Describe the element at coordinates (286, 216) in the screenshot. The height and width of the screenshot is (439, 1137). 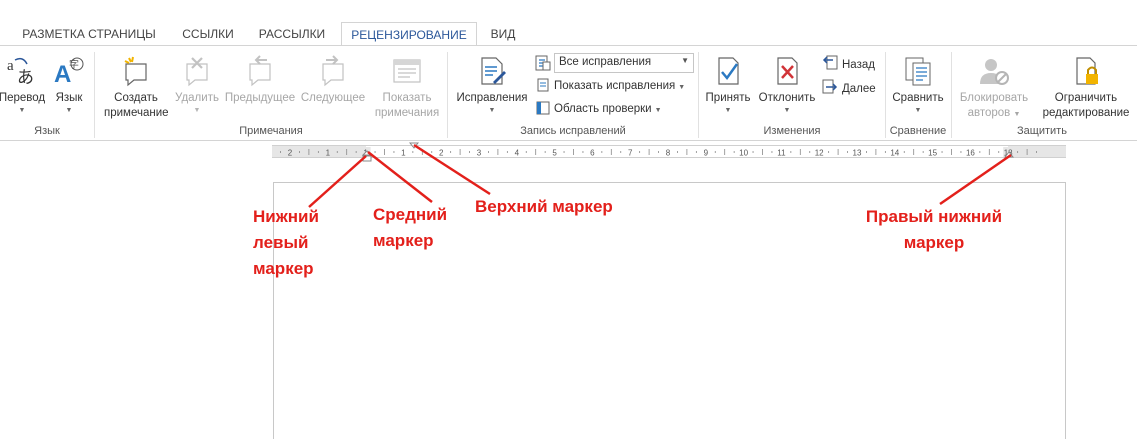
I see `annotation-bottom-left-line1: Нижний` at that location.